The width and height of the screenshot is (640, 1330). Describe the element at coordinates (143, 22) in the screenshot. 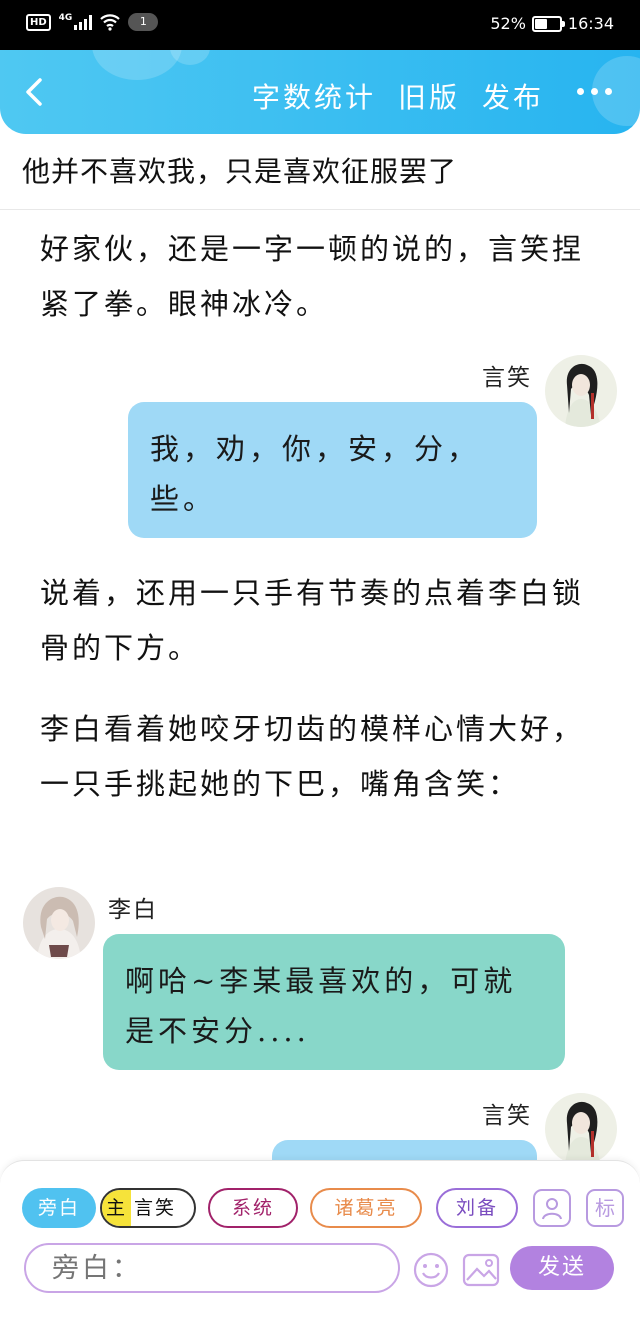

I see `notification-count: 1` at that location.